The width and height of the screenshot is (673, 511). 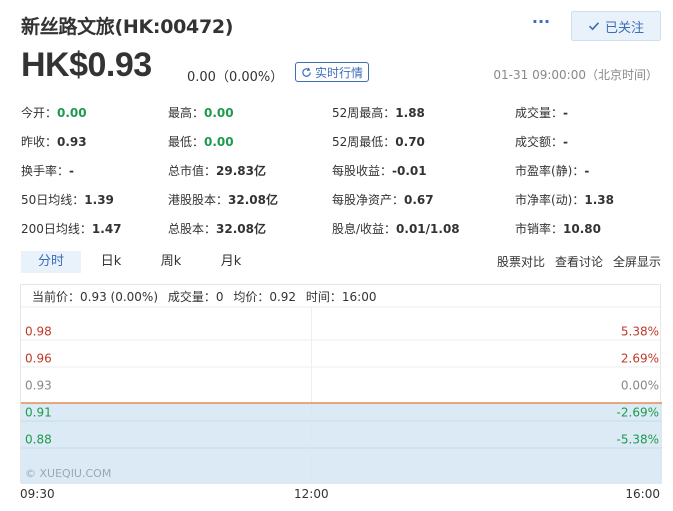 What do you see at coordinates (86, 65) in the screenshot?
I see `current-price: HK$0.93` at bounding box center [86, 65].